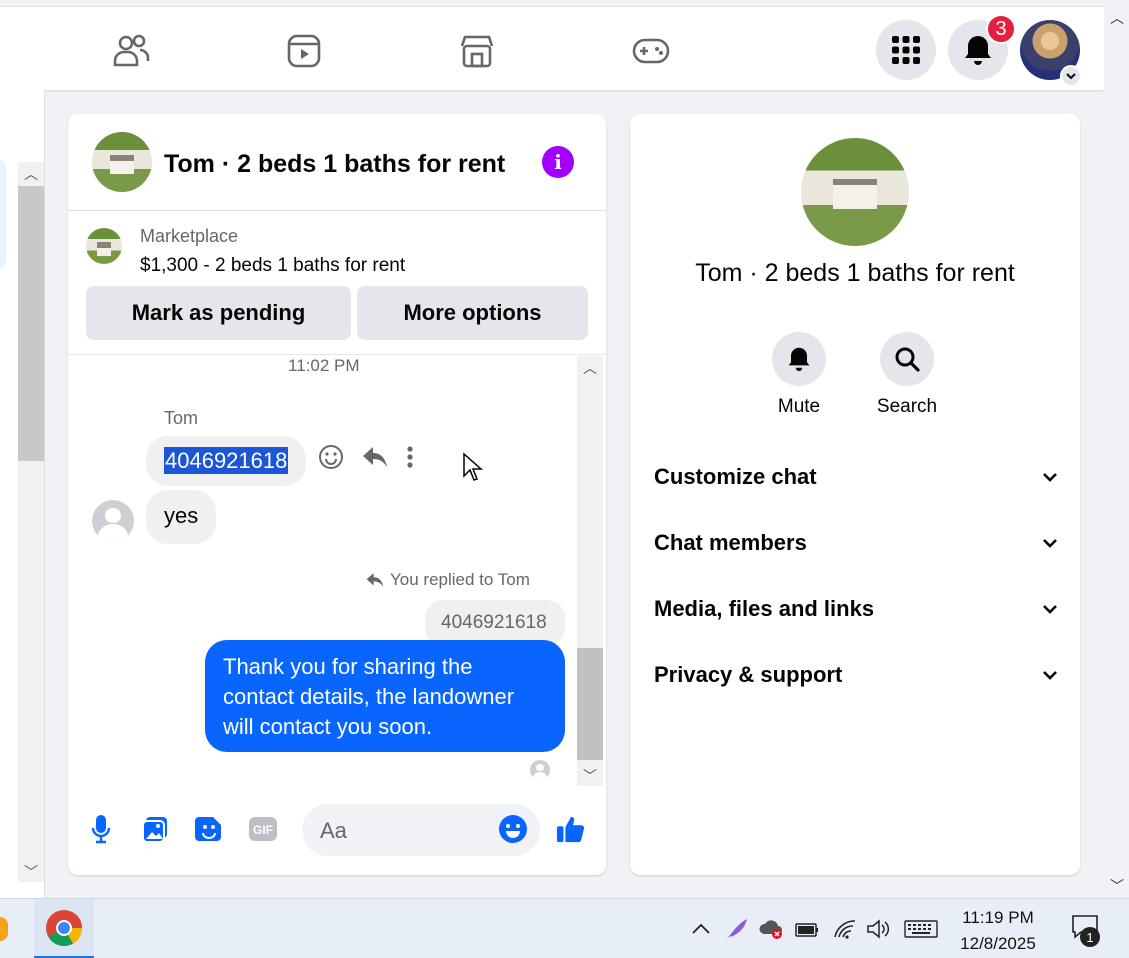 Image resolution: width=1129 pixels, height=958 pixels. What do you see at coordinates (513, 829) in the screenshot?
I see `emoji-picker-icon` at bounding box center [513, 829].